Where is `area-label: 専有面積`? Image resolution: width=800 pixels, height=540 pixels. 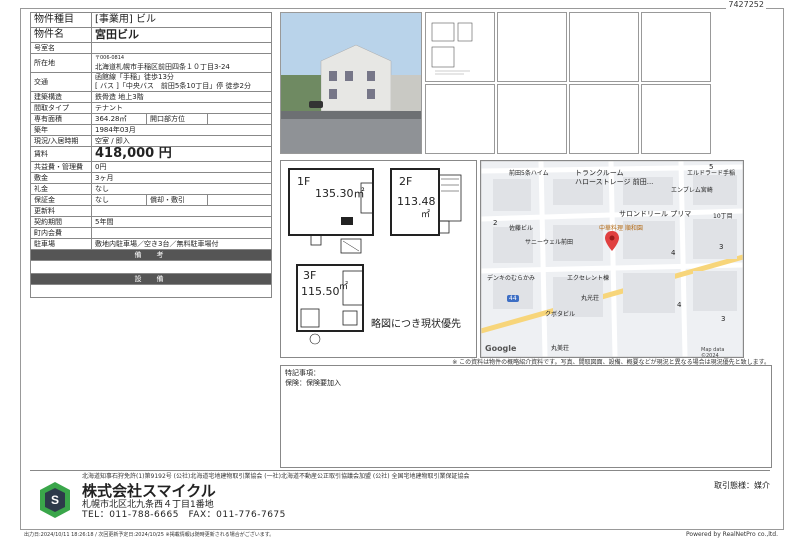 area-label: 専有面積 is located at coordinates (61, 119).